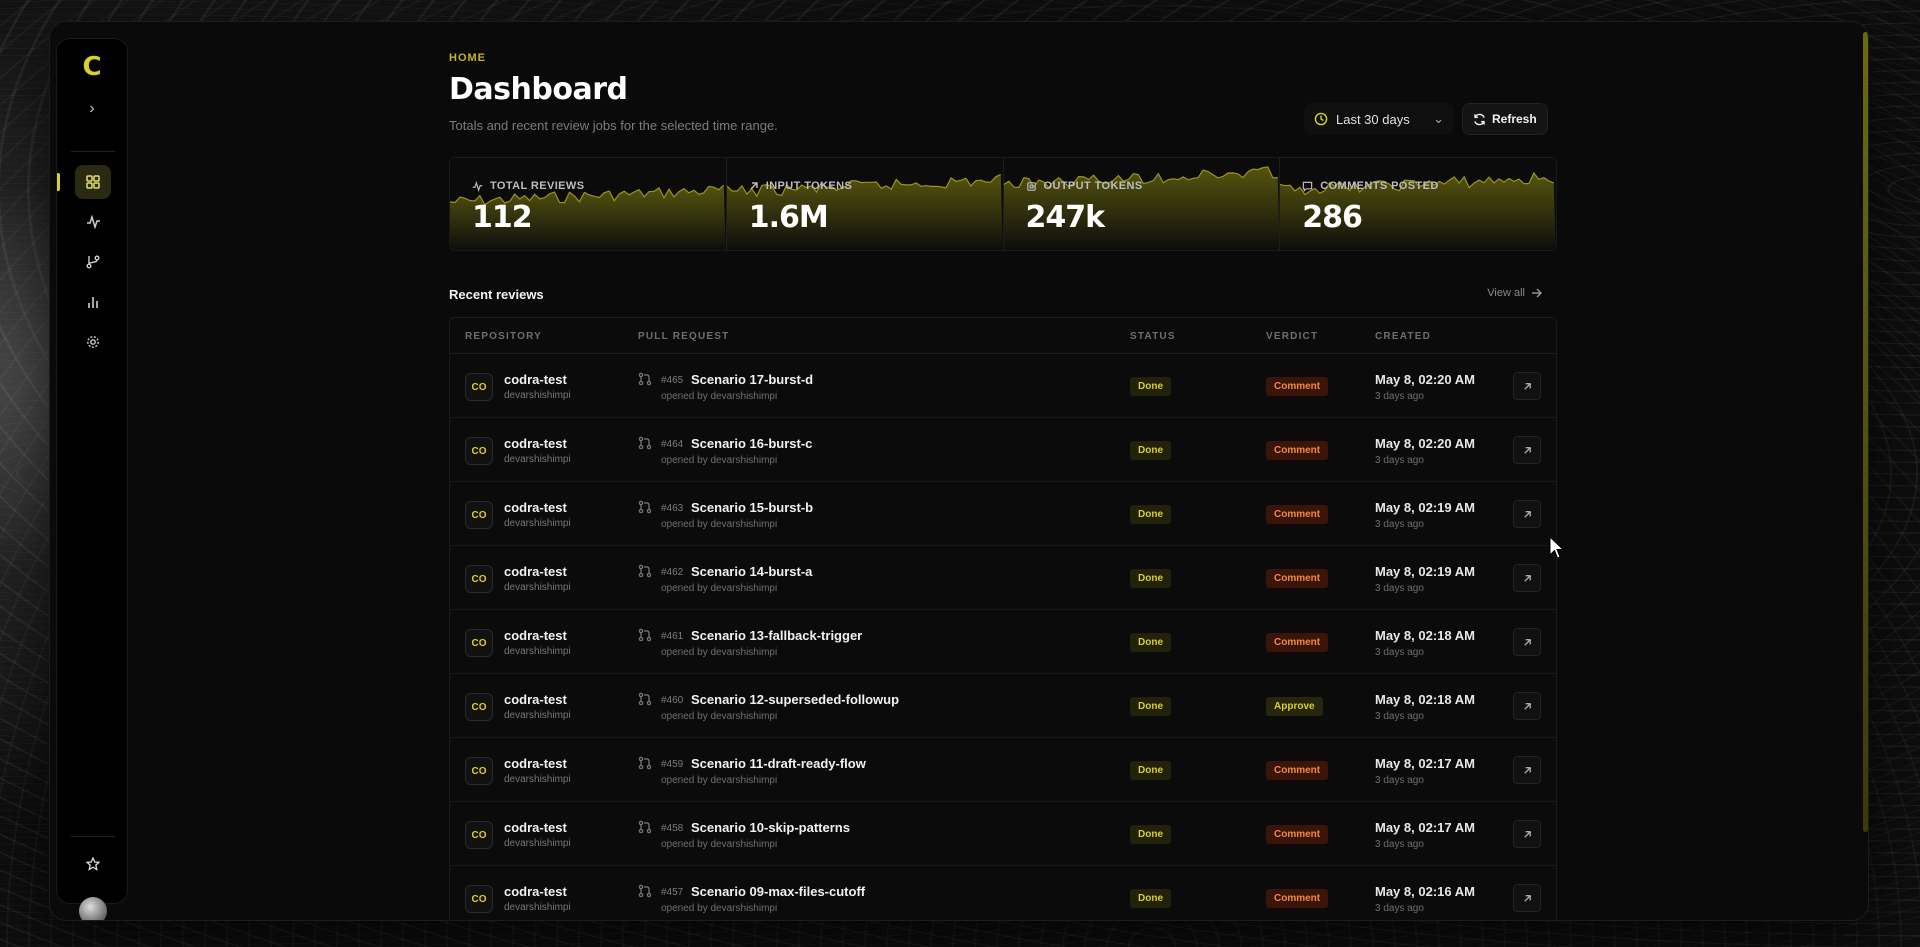  I want to click on column-header-repository: REPOSITORY, so click(503, 336).